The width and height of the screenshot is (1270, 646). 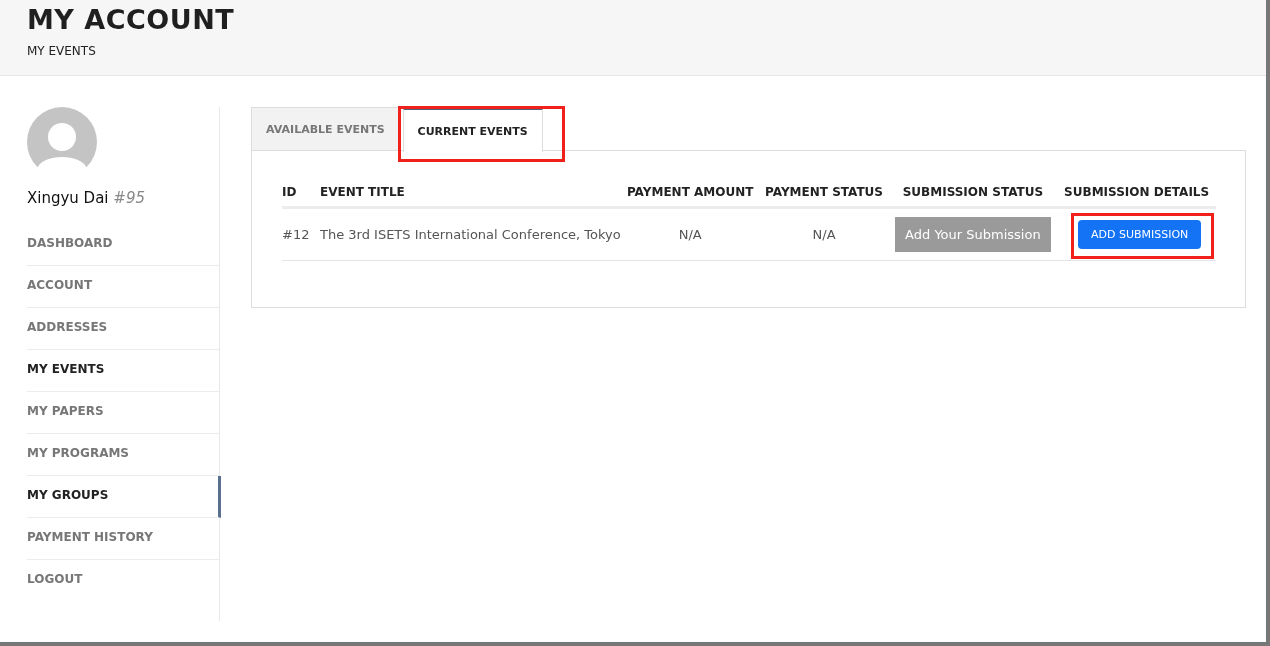 I want to click on column-header: PAYMENT AMOUNT, so click(x=690, y=193).